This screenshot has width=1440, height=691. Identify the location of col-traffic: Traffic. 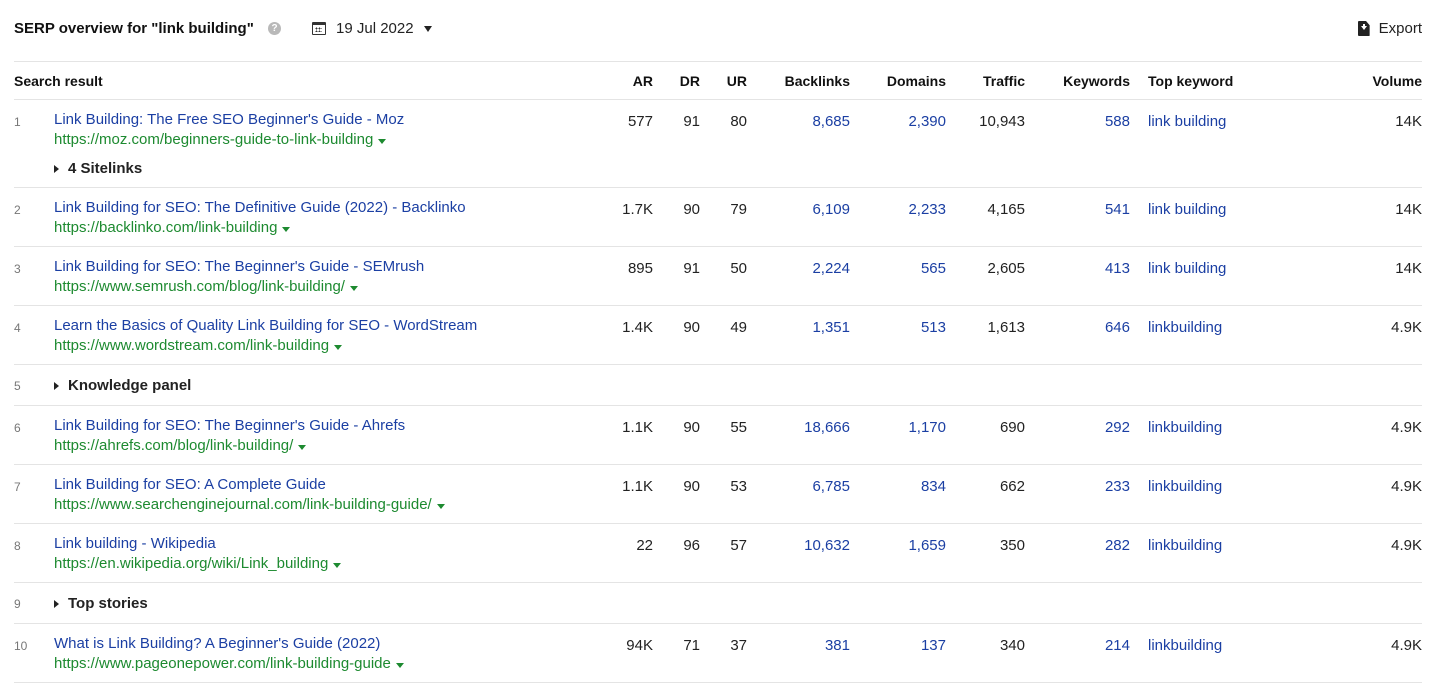
(1004, 81).